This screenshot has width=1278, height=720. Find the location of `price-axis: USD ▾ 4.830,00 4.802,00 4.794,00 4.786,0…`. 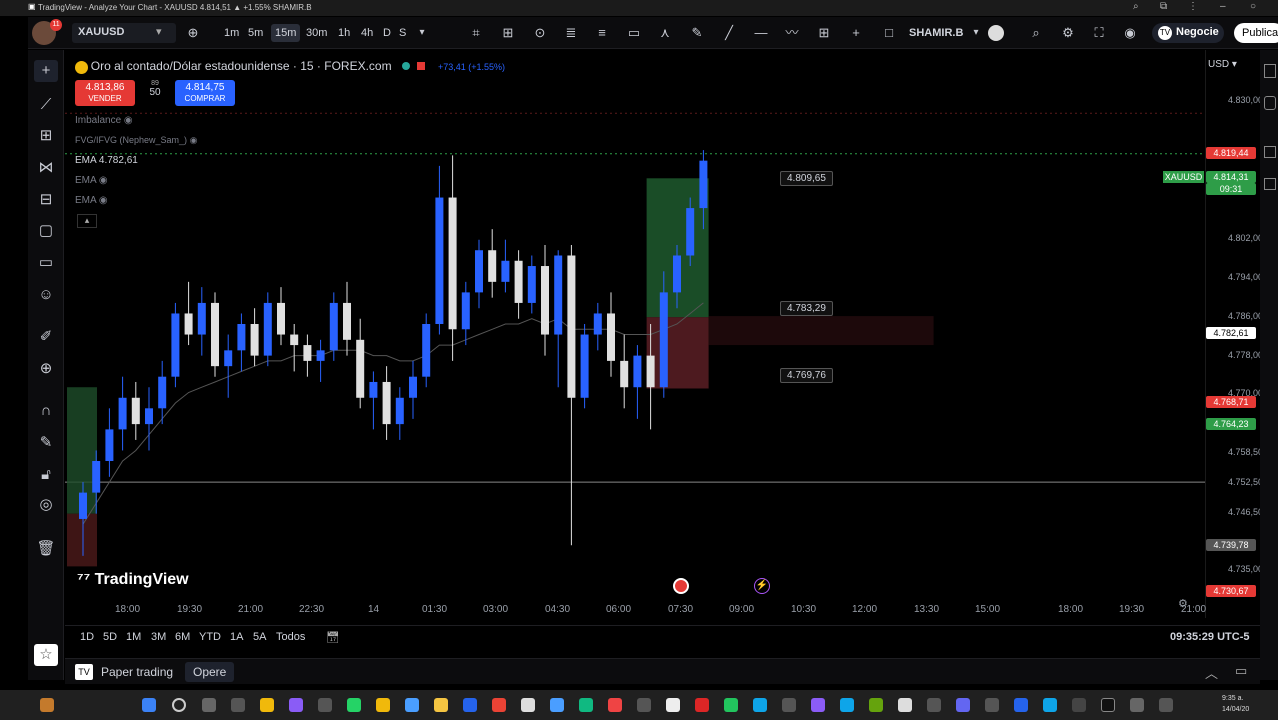

price-axis: USD ▾ 4.830,00 4.802,00 4.794,00 4.786,0… is located at coordinates (1220, 334).